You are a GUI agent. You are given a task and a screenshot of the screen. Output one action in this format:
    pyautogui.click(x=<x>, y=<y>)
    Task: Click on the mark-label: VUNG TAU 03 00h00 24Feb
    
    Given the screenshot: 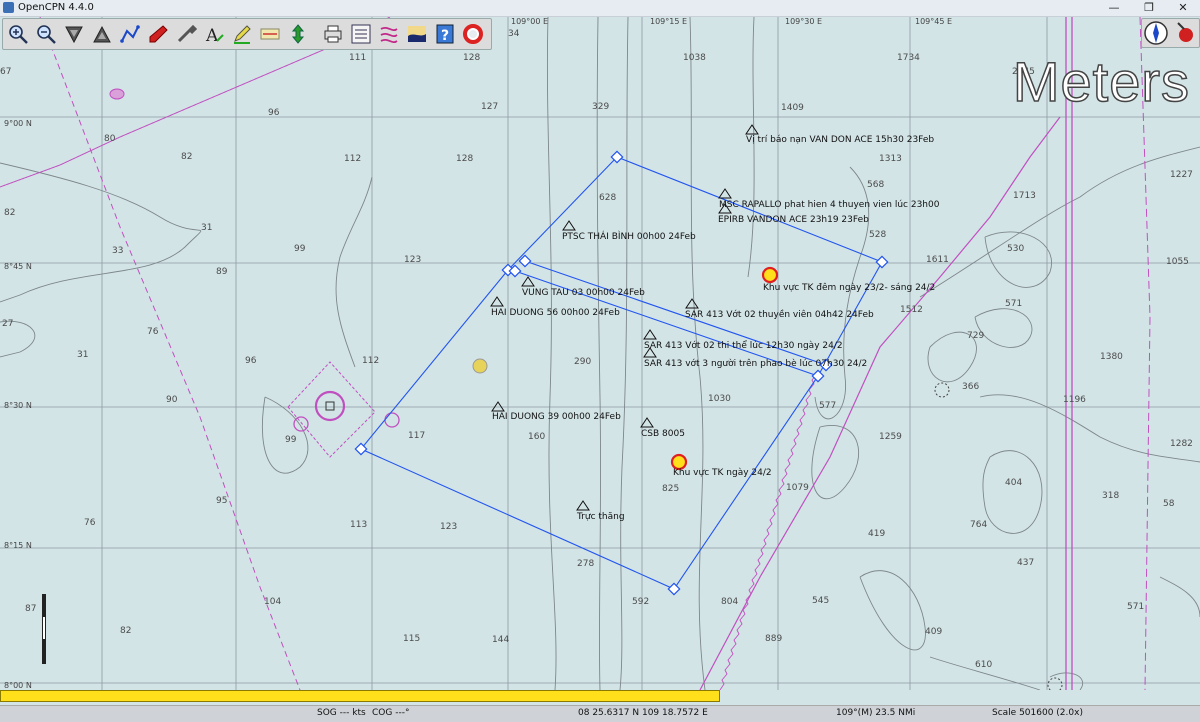 What is the action you would take?
    pyautogui.click(x=583, y=293)
    